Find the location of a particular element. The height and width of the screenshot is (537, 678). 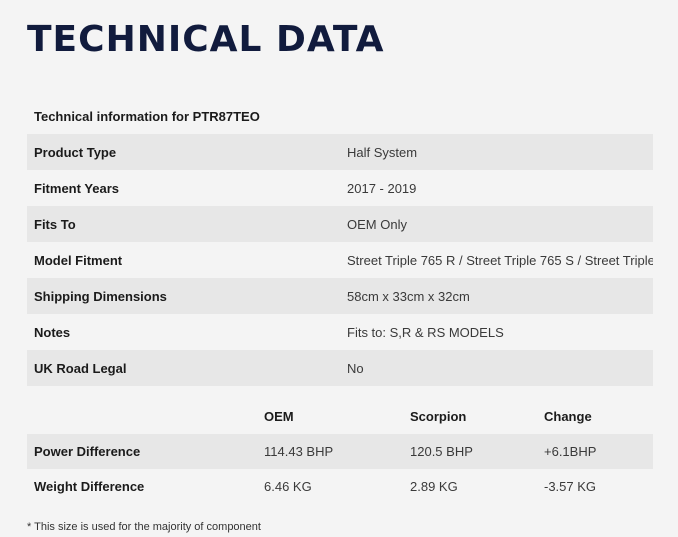

oem-value: 114.43 BHP is located at coordinates (330, 451).